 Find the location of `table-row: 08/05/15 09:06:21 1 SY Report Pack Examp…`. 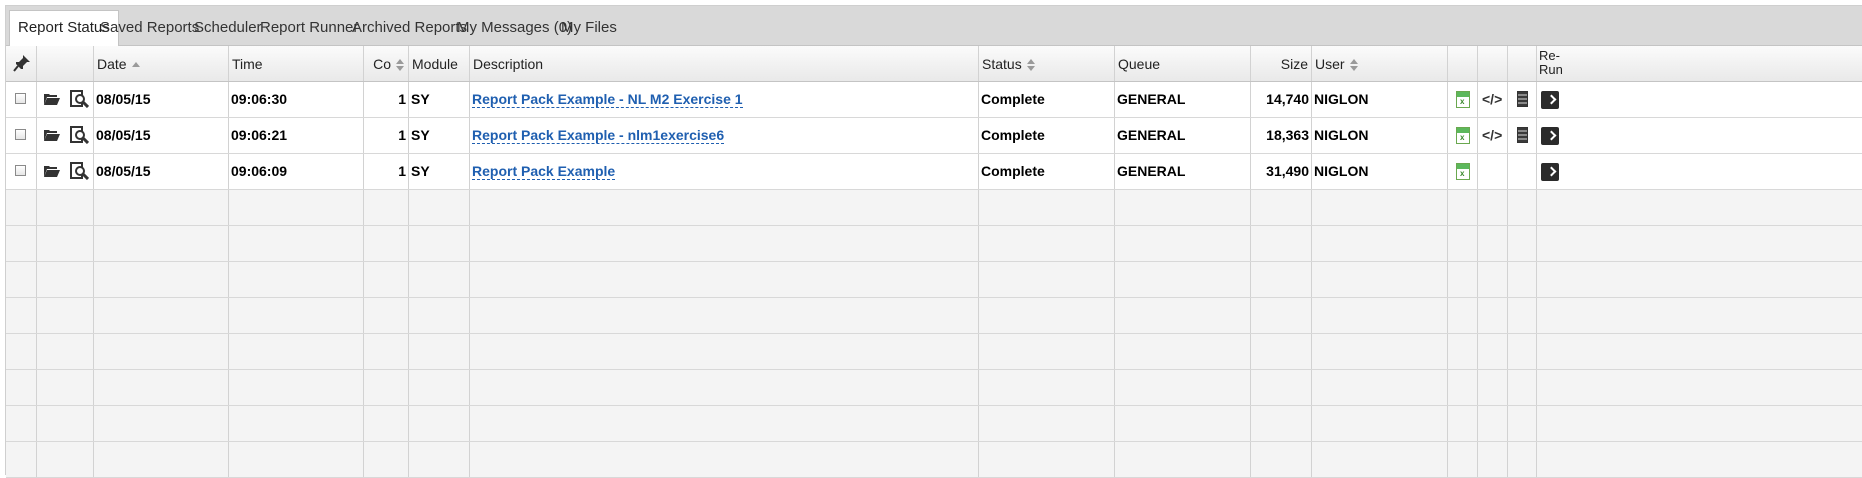

table-row: 08/05/15 09:06:21 1 SY Report Pack Examp… is located at coordinates (934, 136).